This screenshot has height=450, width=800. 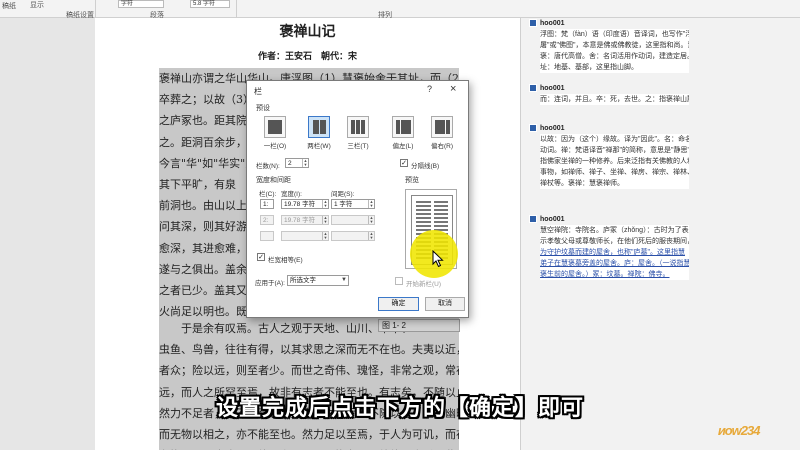 I want to click on preset-label: 偏左(L), so click(x=403, y=146).